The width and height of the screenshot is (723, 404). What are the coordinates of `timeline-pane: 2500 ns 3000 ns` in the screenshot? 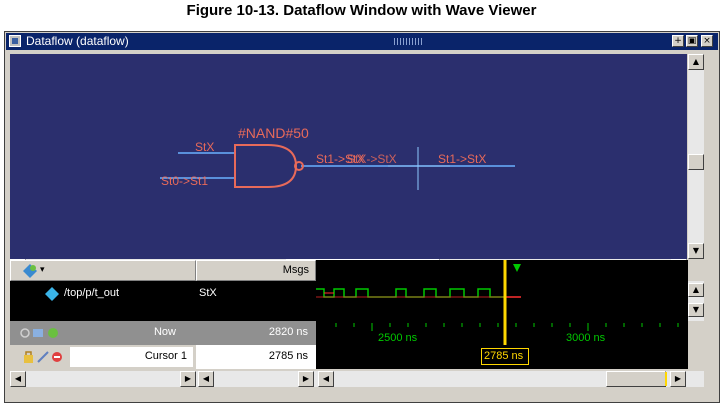 It's located at (502, 333).